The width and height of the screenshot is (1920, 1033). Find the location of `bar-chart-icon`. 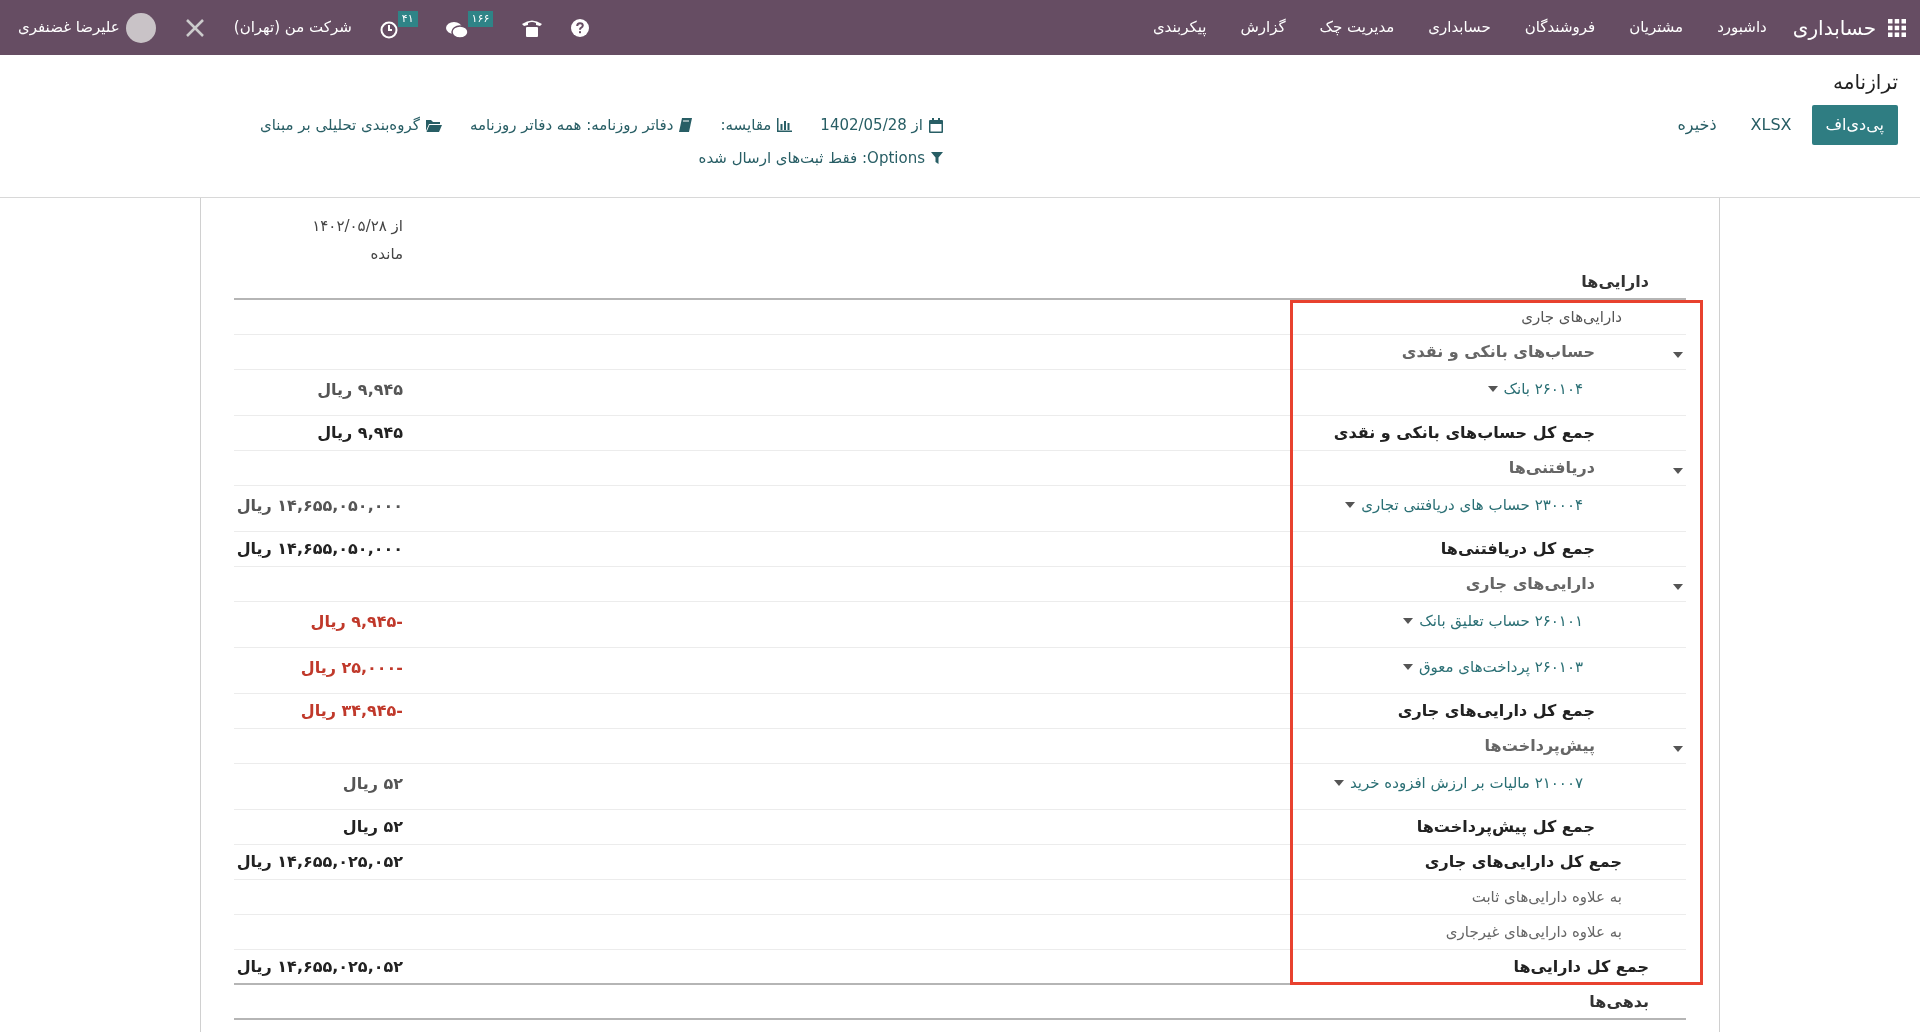

bar-chart-icon is located at coordinates (785, 125).